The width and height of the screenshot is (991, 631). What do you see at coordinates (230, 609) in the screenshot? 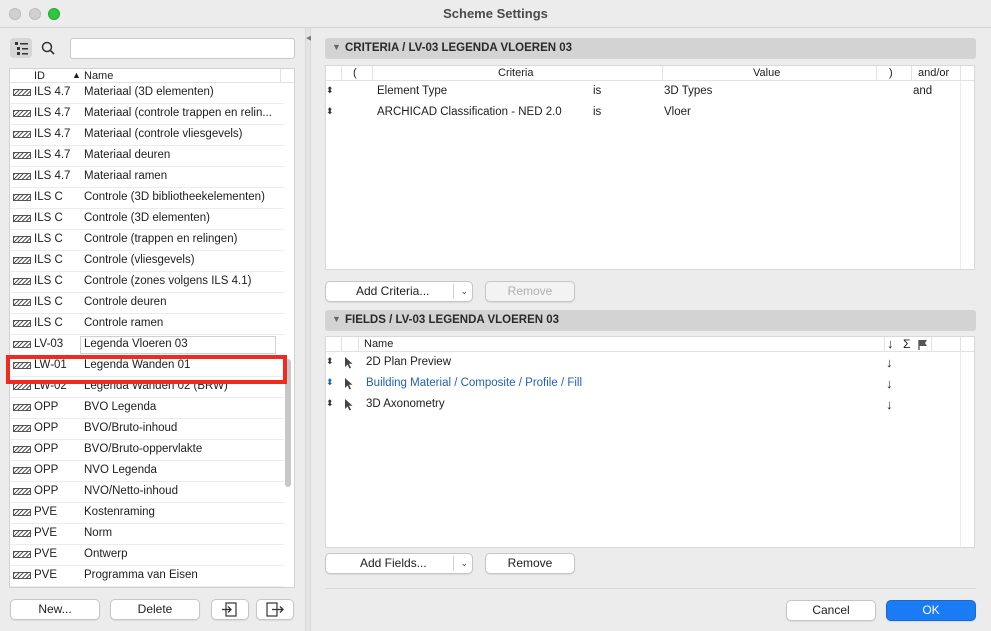
I see `import-button` at bounding box center [230, 609].